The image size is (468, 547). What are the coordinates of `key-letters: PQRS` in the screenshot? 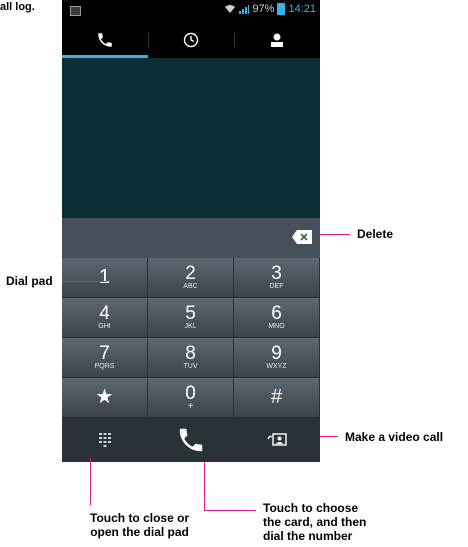 It's located at (104, 366).